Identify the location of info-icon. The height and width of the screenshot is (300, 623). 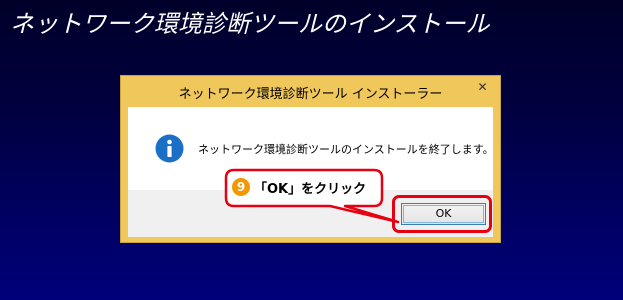
(169, 148).